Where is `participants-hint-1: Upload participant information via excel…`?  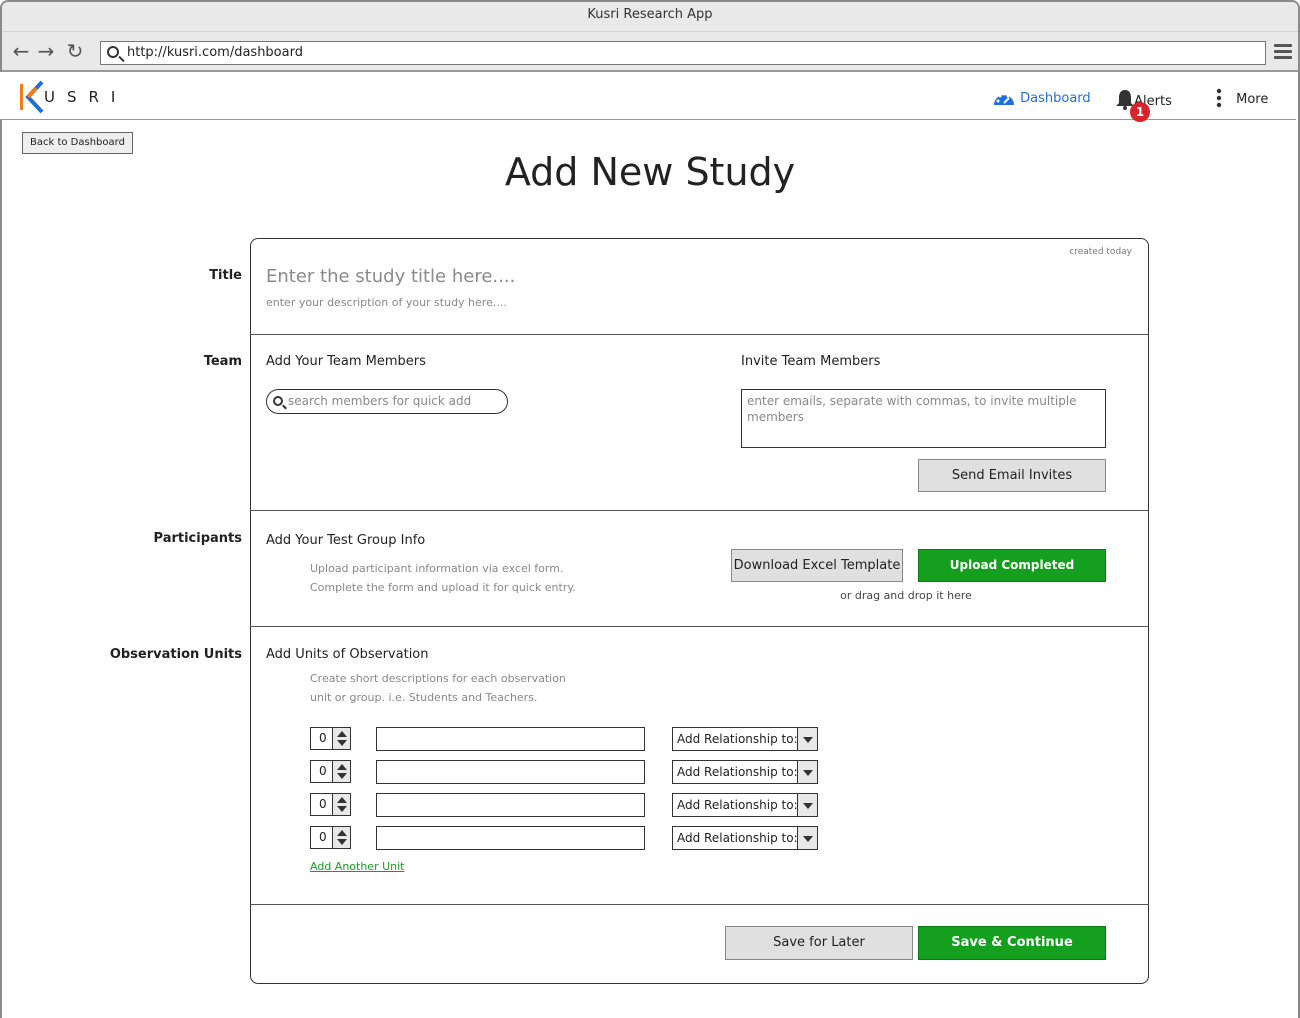 participants-hint-1: Upload participant information via excel… is located at coordinates (437, 568).